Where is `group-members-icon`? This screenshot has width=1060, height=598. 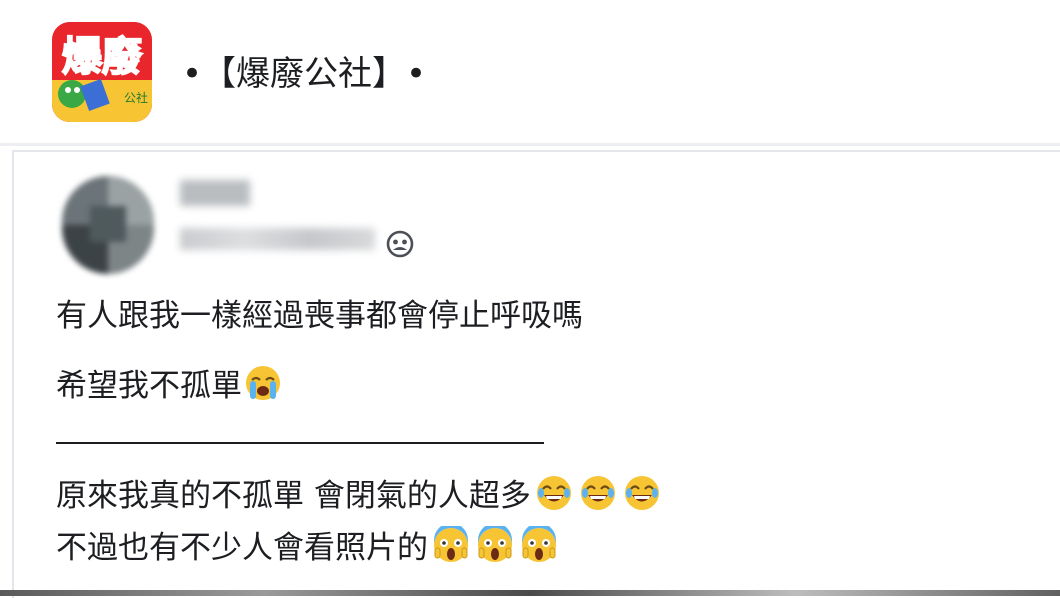
group-members-icon is located at coordinates (400, 244).